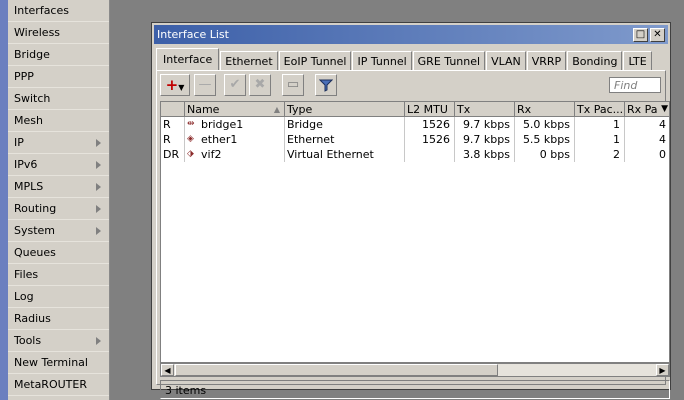 This screenshot has width=684, height=400. I want to click on sidebar-item-routing: Routing, so click(58, 209).